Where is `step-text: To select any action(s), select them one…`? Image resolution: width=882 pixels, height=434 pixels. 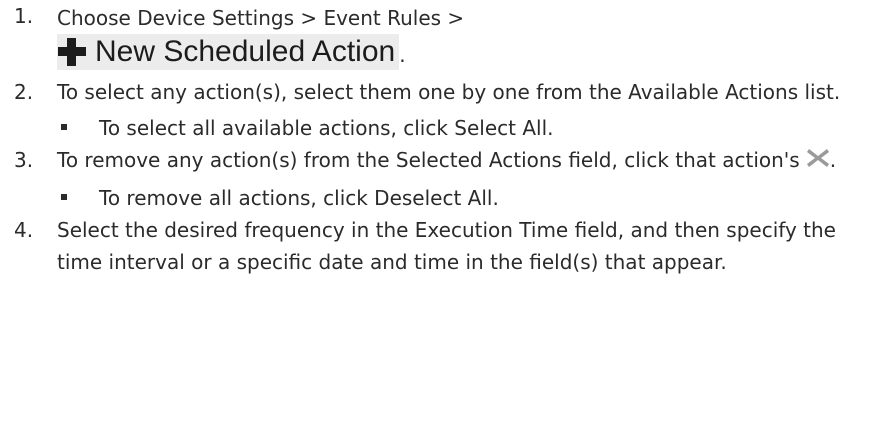
step-text: To select any action(s), select them one… is located at coordinates (449, 92).